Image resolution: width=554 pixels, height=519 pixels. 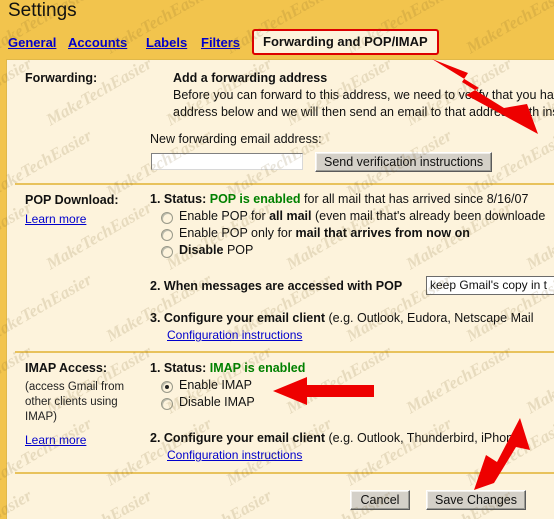 I want to click on imap-status-line: 1. Status: IMAP is enabled, so click(x=227, y=368).